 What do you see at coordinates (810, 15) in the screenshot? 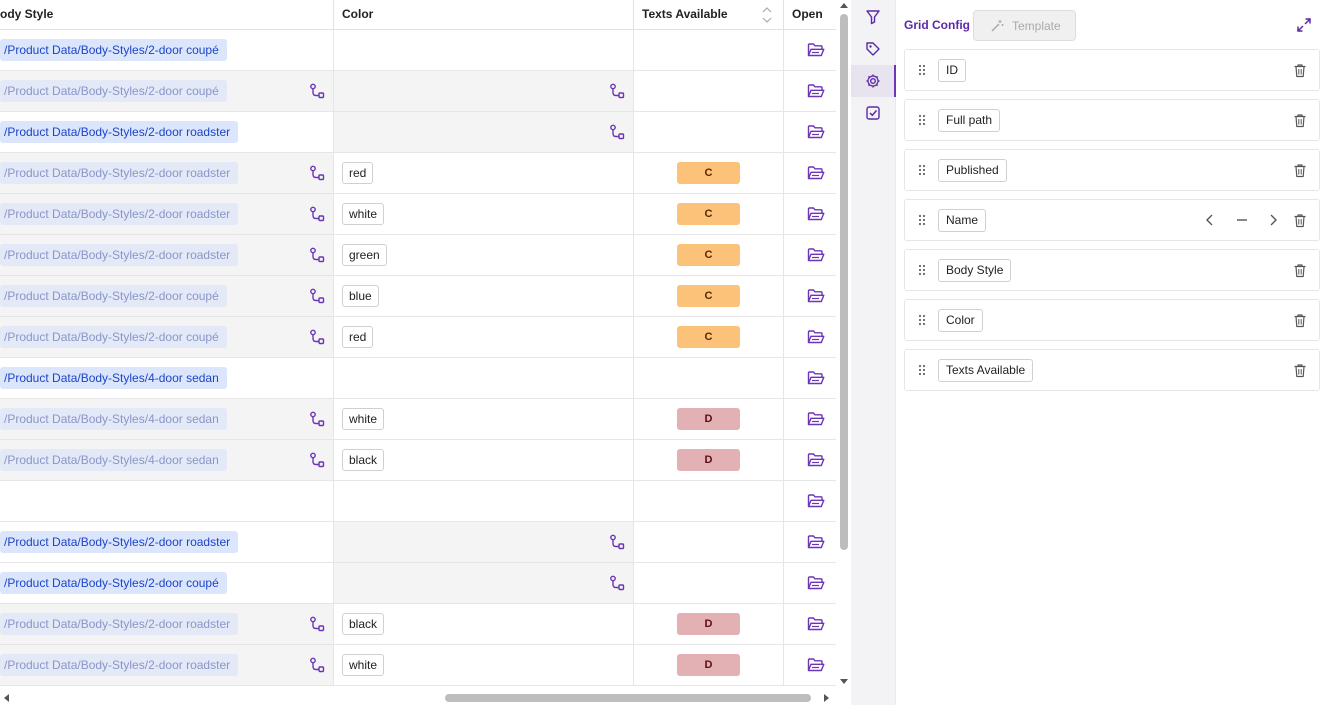
I see `column-header-open: Open` at bounding box center [810, 15].